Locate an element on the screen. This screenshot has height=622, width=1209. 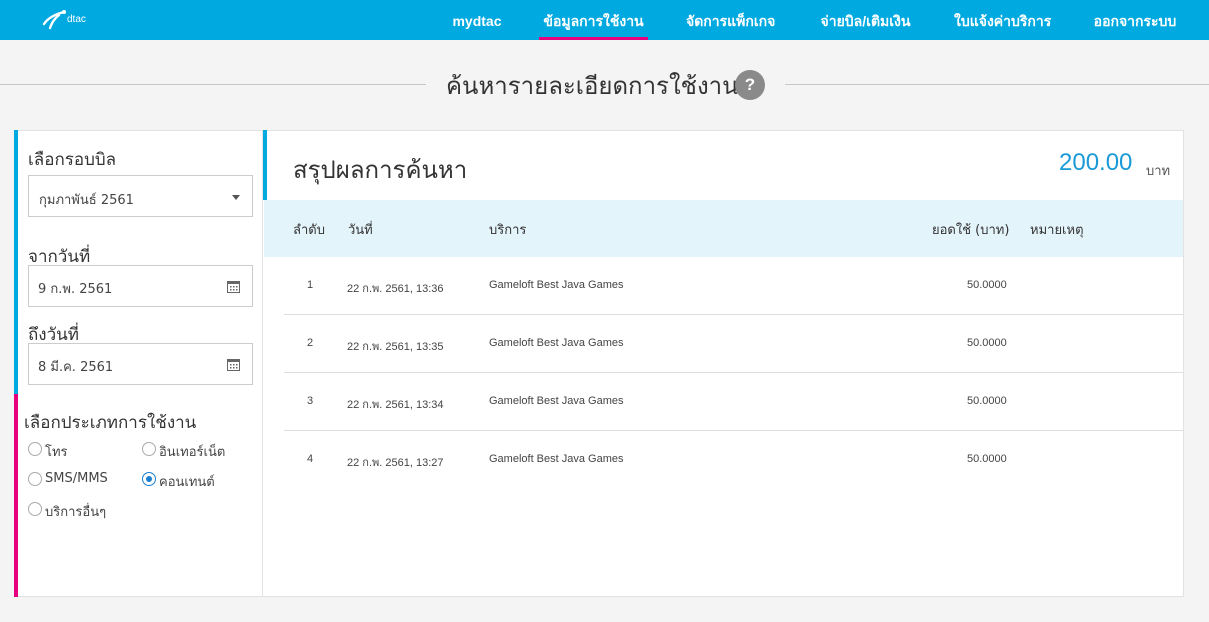
col-header-note: หมายเหตุ is located at coordinates (1057, 230).